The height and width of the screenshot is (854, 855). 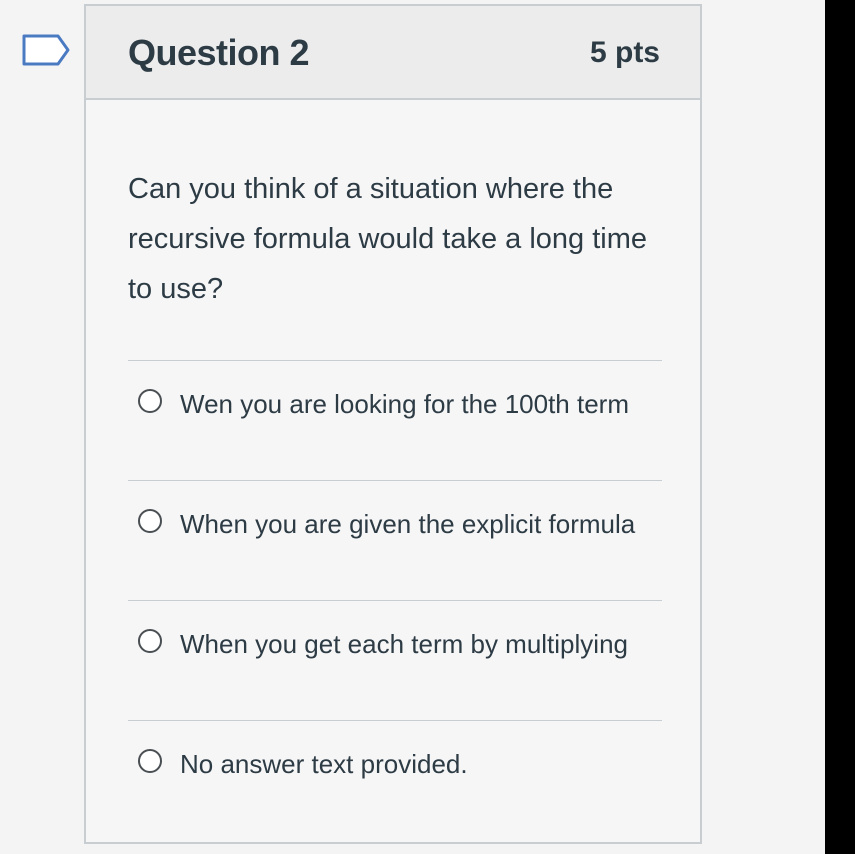 I want to click on answer-option: When you are given the explicit formula, so click(x=395, y=540).